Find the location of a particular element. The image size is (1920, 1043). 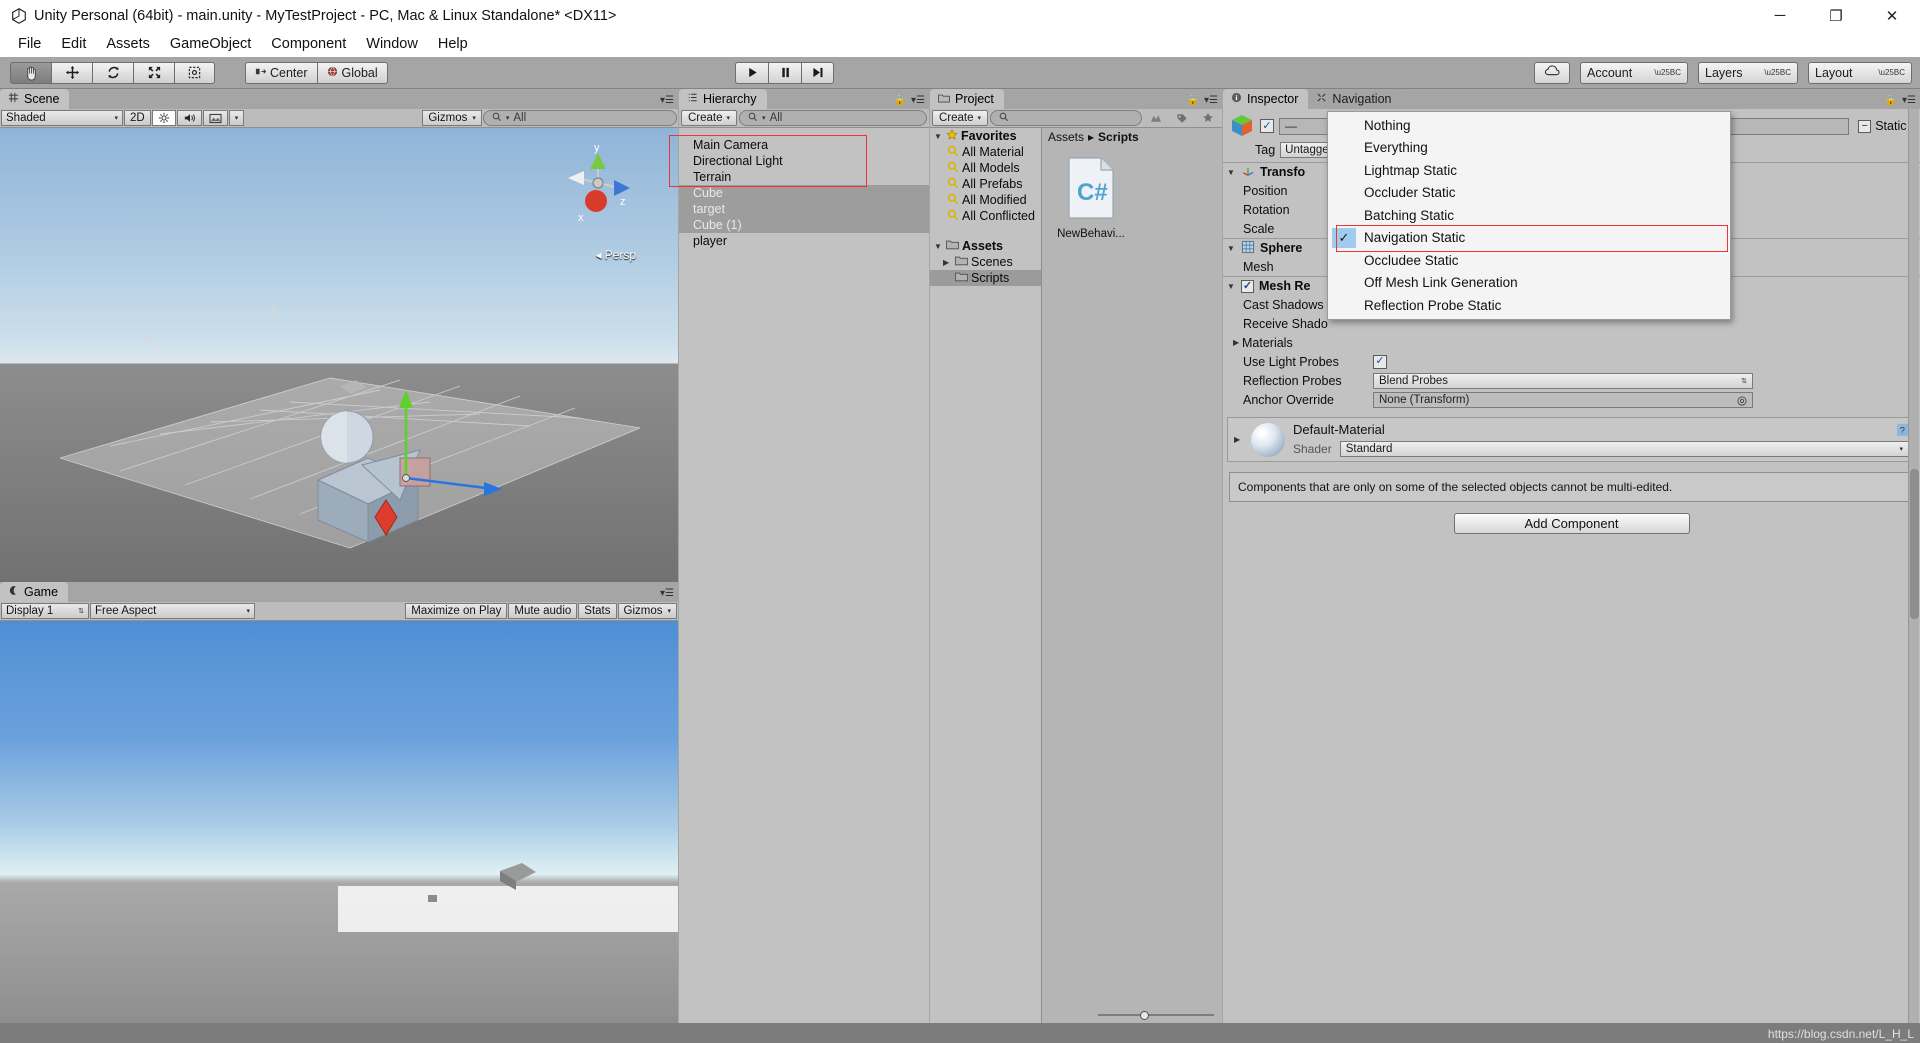

menu-component: Component is located at coordinates (308, 44).